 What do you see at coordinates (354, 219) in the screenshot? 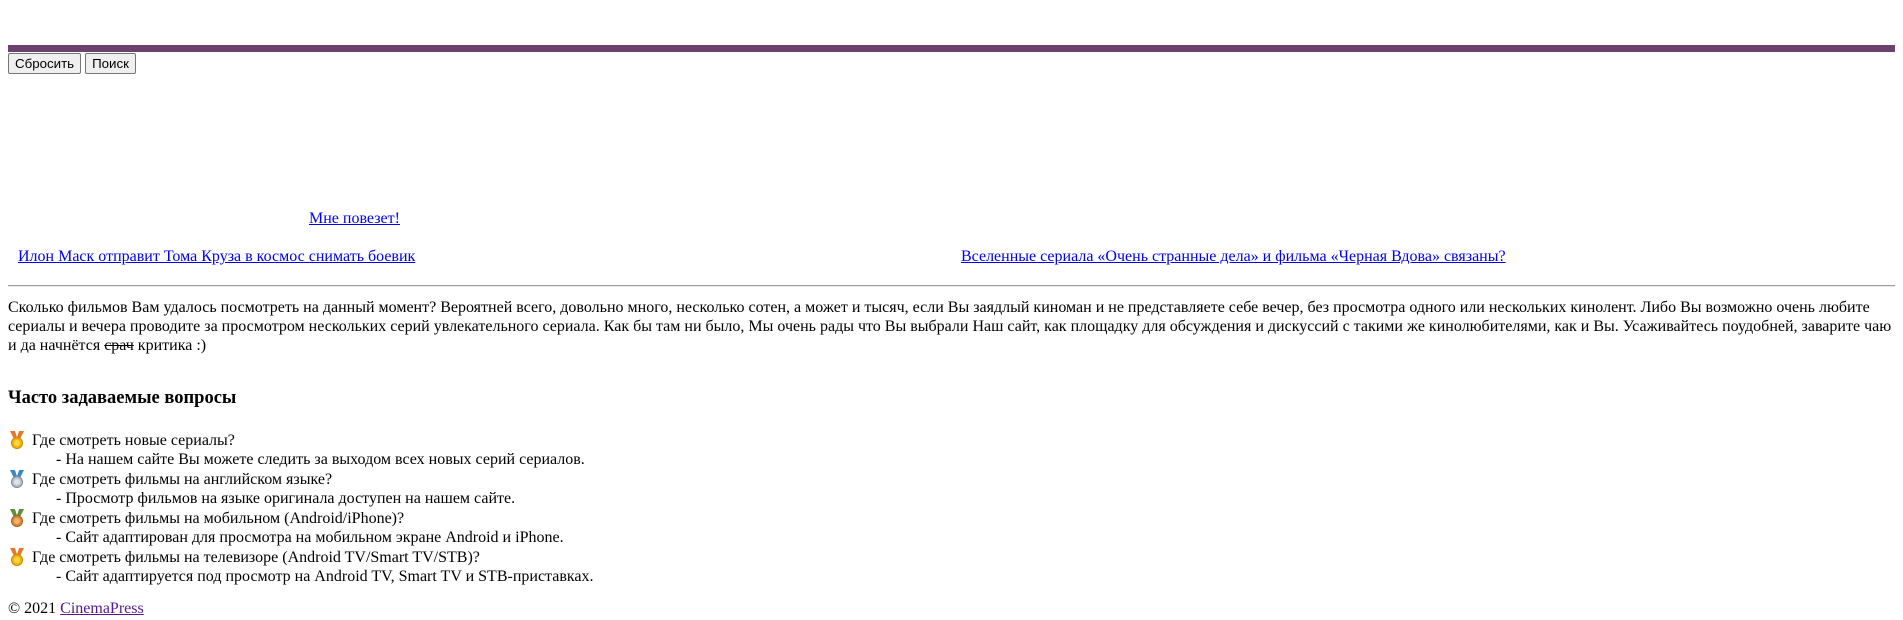
I see `lucky-link: Мне повезет!` at bounding box center [354, 219].